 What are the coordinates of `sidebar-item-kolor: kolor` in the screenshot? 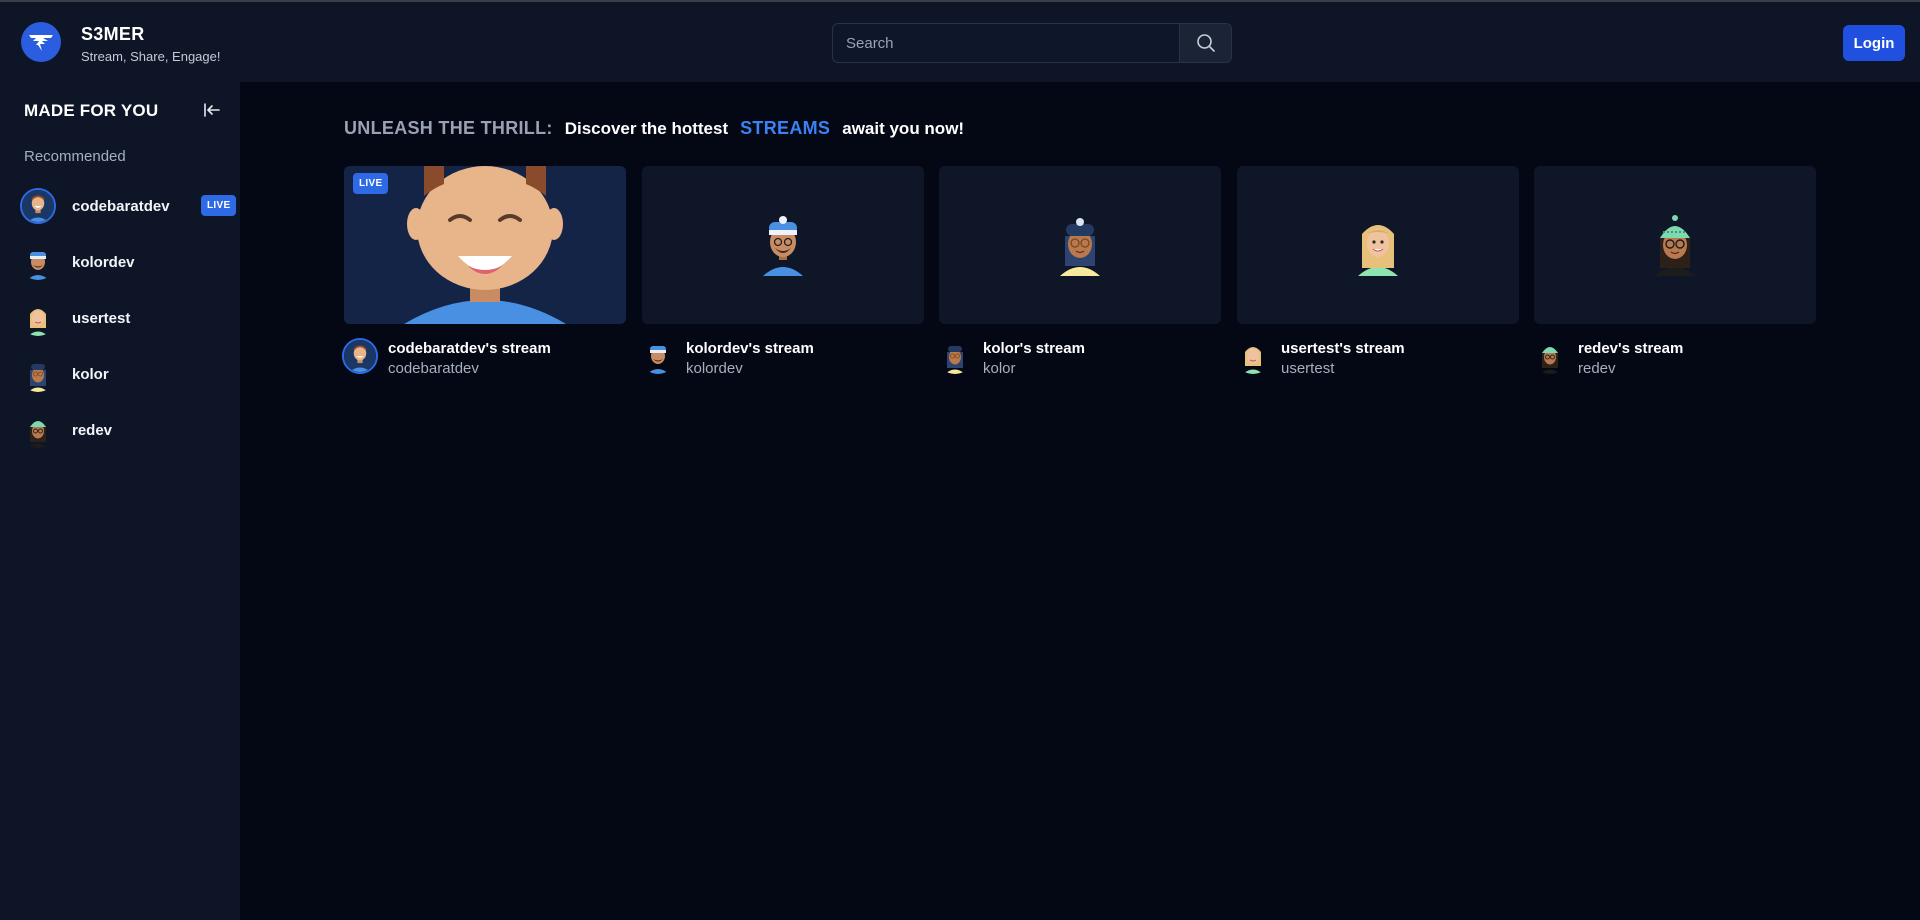 It's located at (125, 374).